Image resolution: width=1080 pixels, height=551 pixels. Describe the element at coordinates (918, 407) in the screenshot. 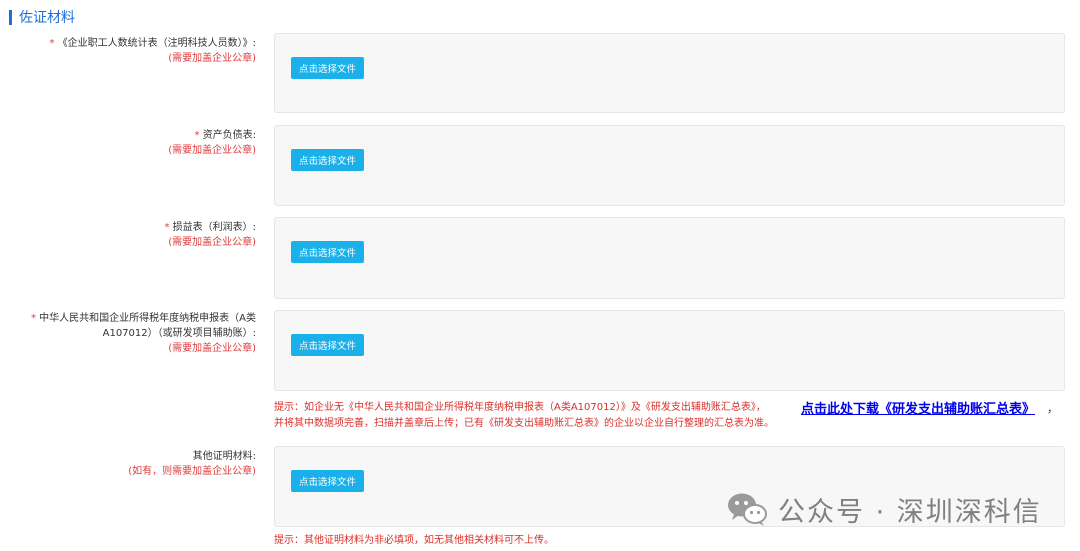

I see `download-summary-link: 点击此处下载《研发支出辅助账汇总表》` at that location.